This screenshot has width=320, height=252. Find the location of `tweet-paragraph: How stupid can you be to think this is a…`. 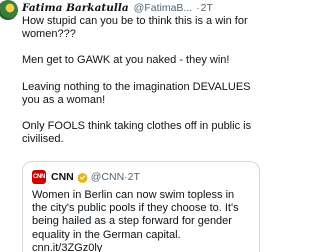

tweet-paragraph: How stupid can you be to think this is a… is located at coordinates (135, 28).